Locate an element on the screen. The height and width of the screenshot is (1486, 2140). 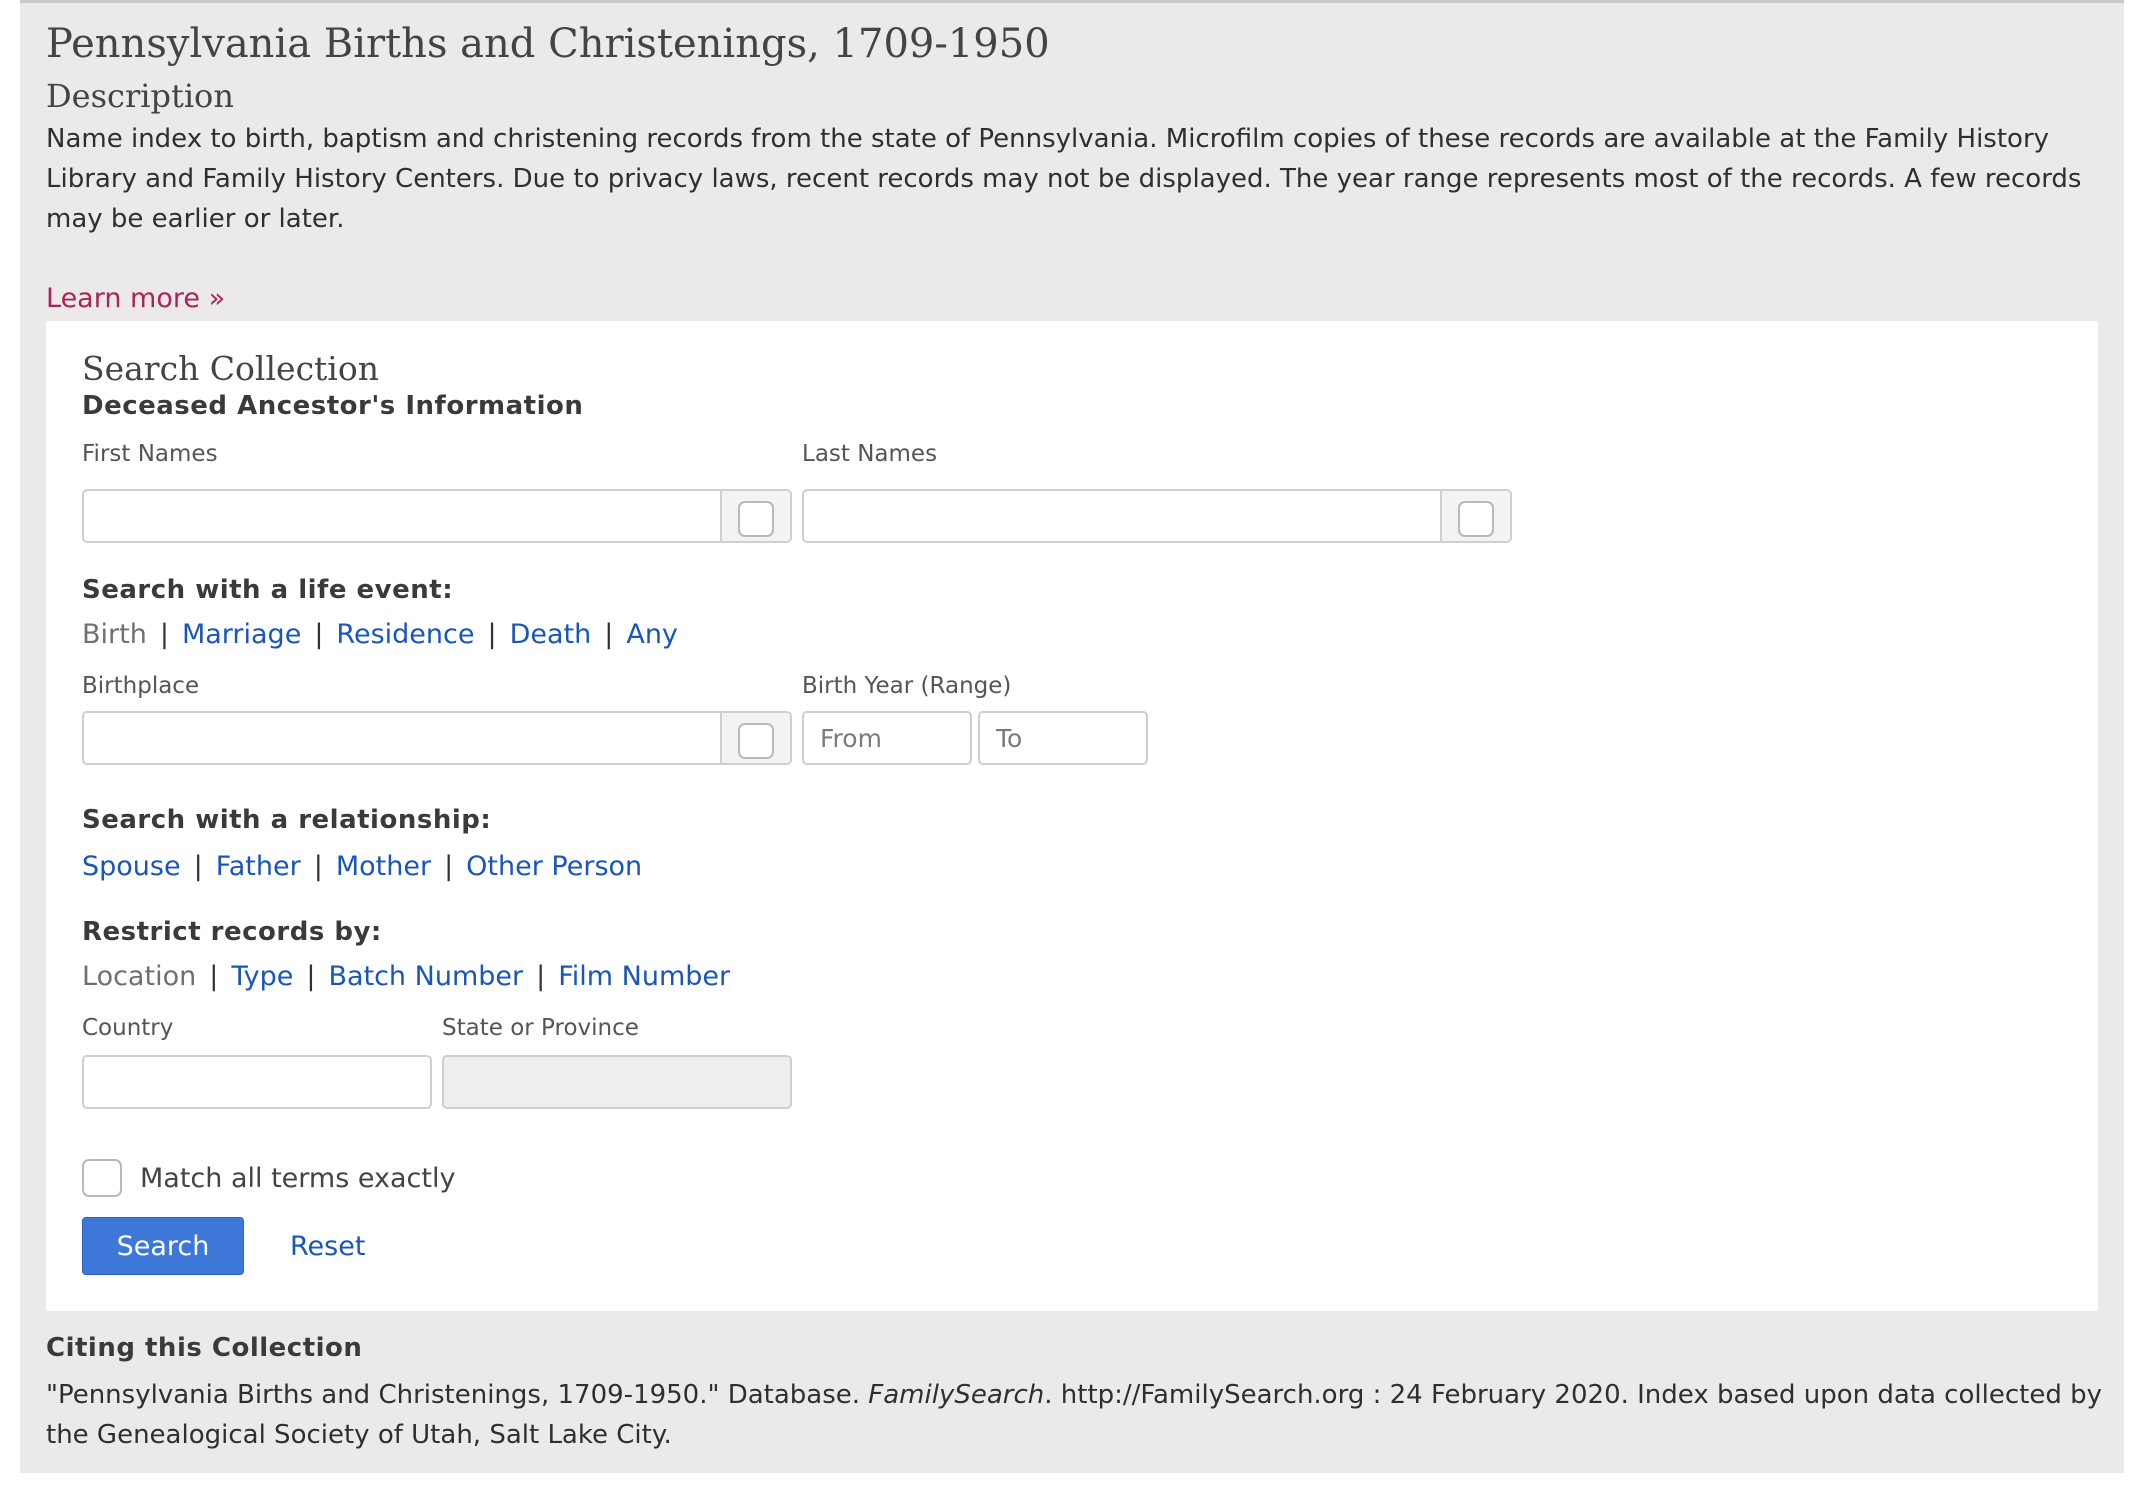
relationship-options: Spouse | Father | Mother | Other Person is located at coordinates (362, 866).